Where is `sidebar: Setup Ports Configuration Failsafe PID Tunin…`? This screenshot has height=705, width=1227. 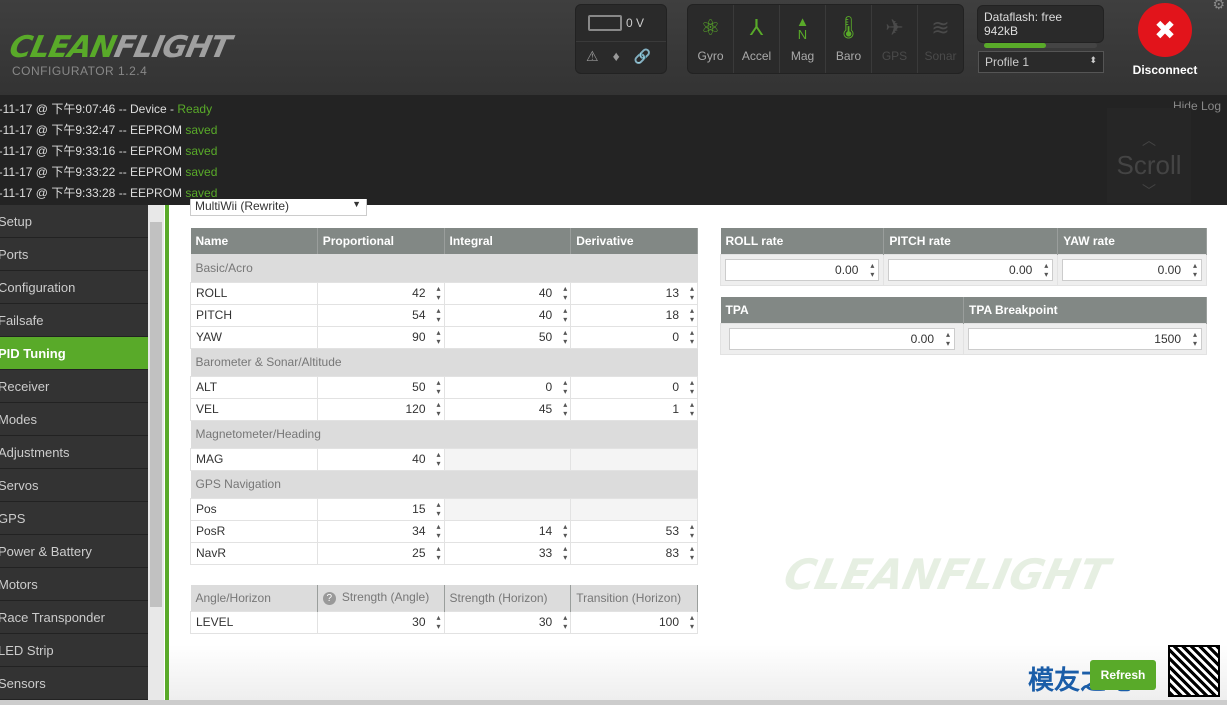 sidebar: Setup Ports Configuration Failsafe PID Tunin… is located at coordinates (74, 452).